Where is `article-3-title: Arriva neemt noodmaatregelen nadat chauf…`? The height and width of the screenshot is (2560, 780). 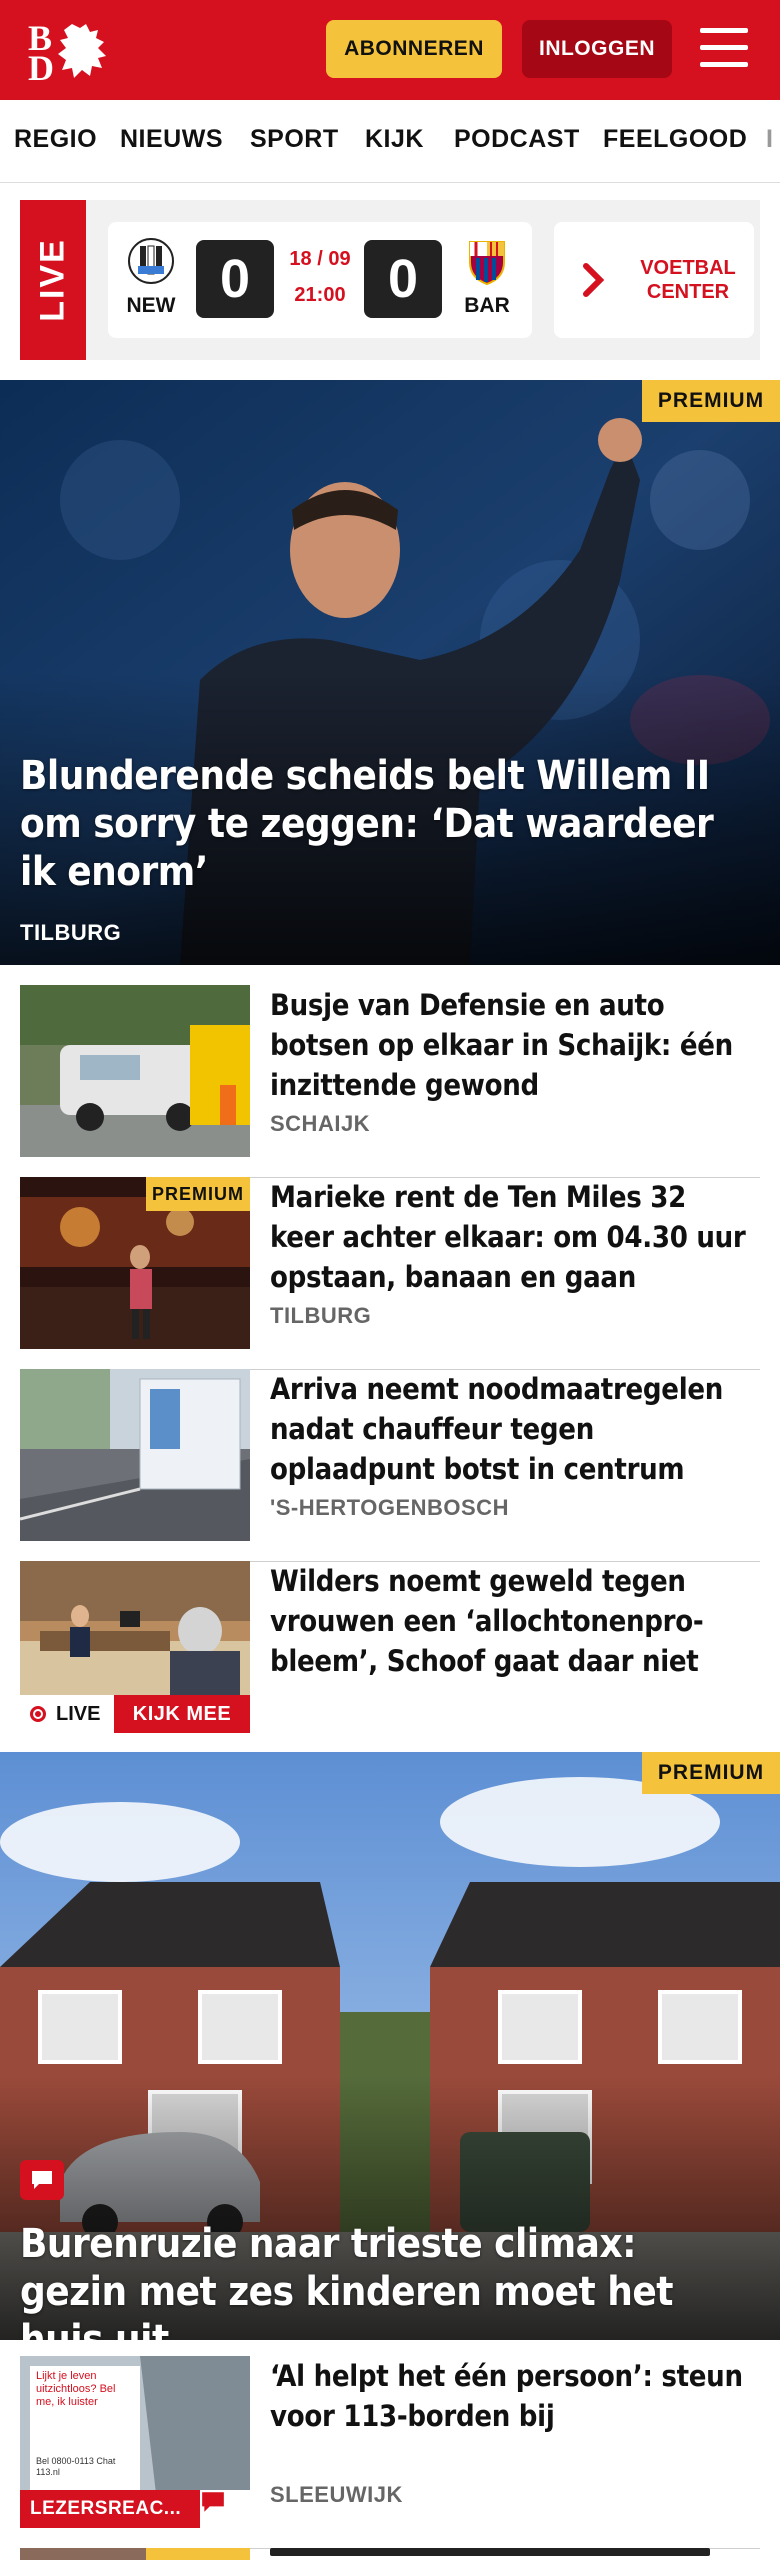 article-3-title: Arriva neemt noodmaatregelen nadat chauf… is located at coordinates (510, 1429).